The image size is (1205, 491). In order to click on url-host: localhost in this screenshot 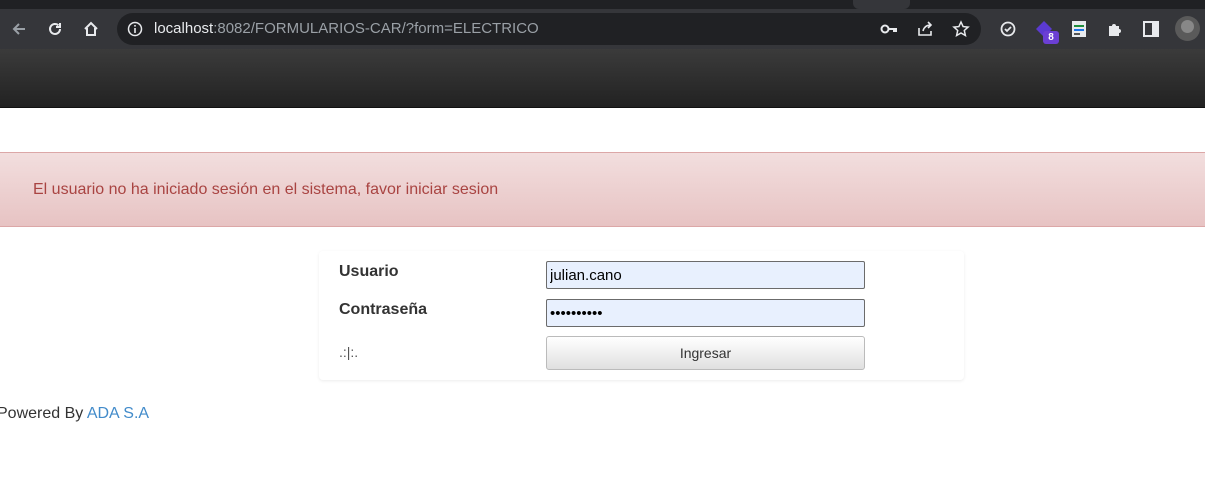, I will do `click(184, 28)`.